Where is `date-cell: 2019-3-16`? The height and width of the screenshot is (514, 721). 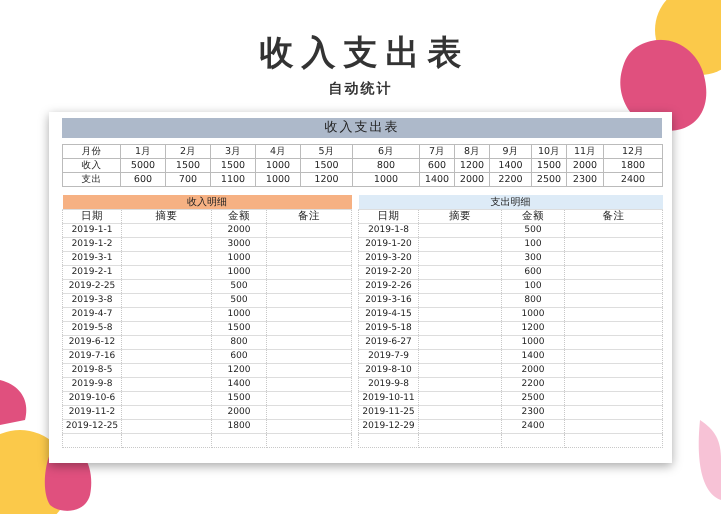
date-cell: 2019-3-16 is located at coordinates (388, 301).